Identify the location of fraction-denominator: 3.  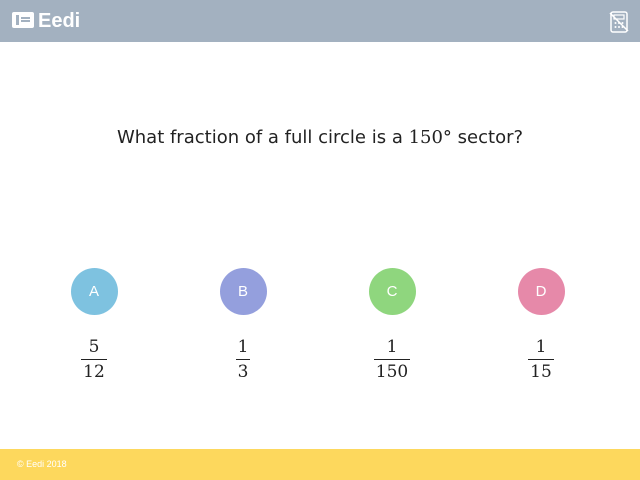
(243, 372).